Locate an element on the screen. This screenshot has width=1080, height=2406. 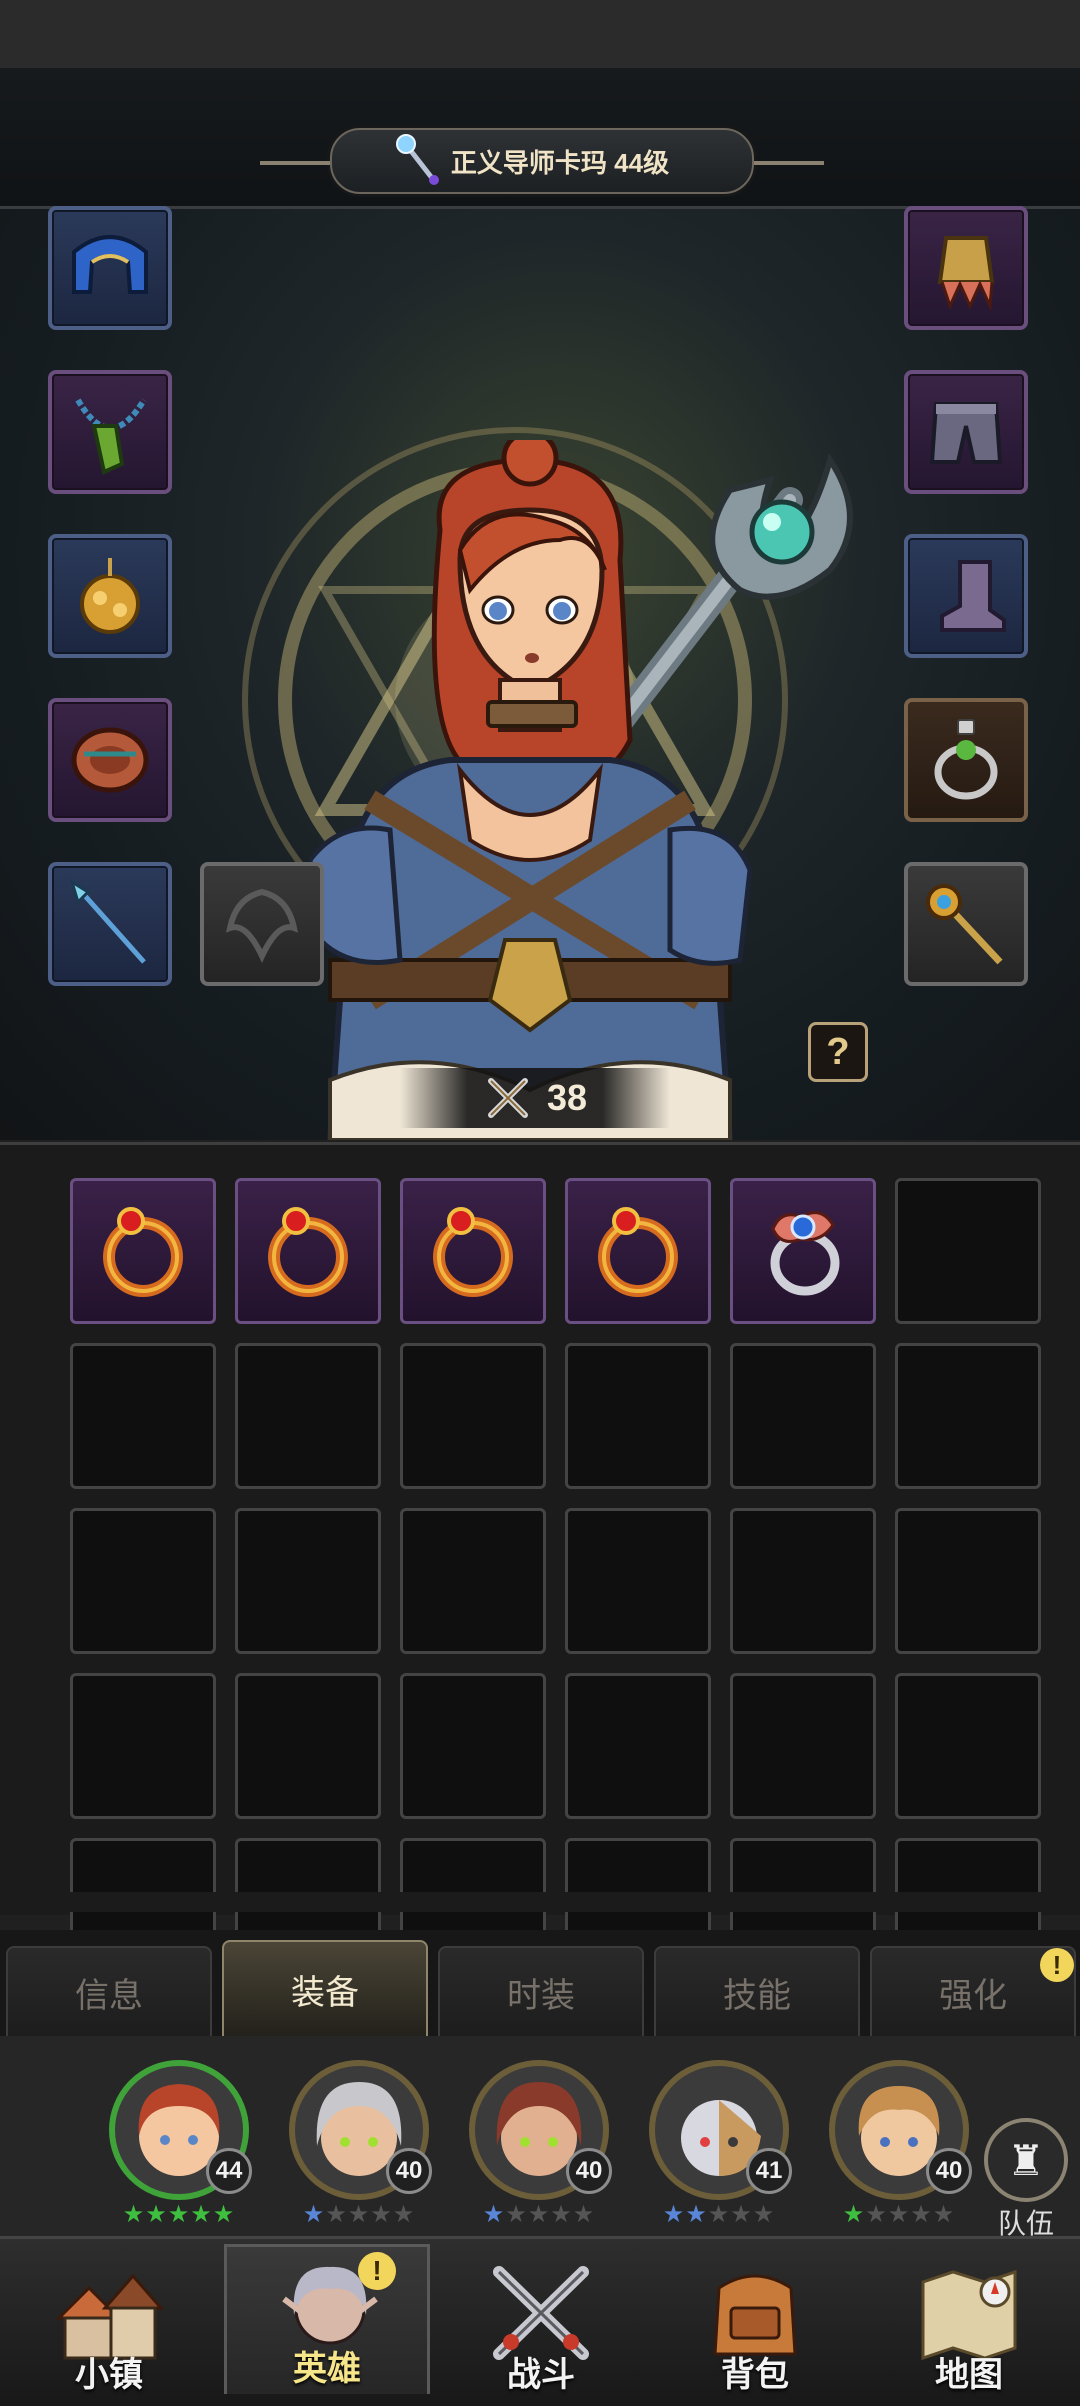
hero-level: 44 is located at coordinates (229, 2171).